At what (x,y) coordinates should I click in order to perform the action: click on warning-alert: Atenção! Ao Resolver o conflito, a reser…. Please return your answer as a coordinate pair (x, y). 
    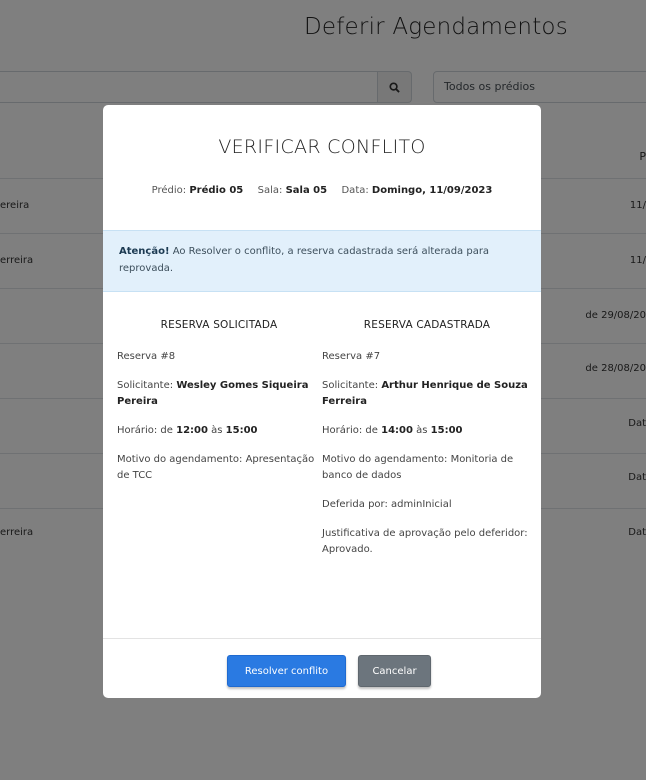
    Looking at the image, I should click on (322, 261).